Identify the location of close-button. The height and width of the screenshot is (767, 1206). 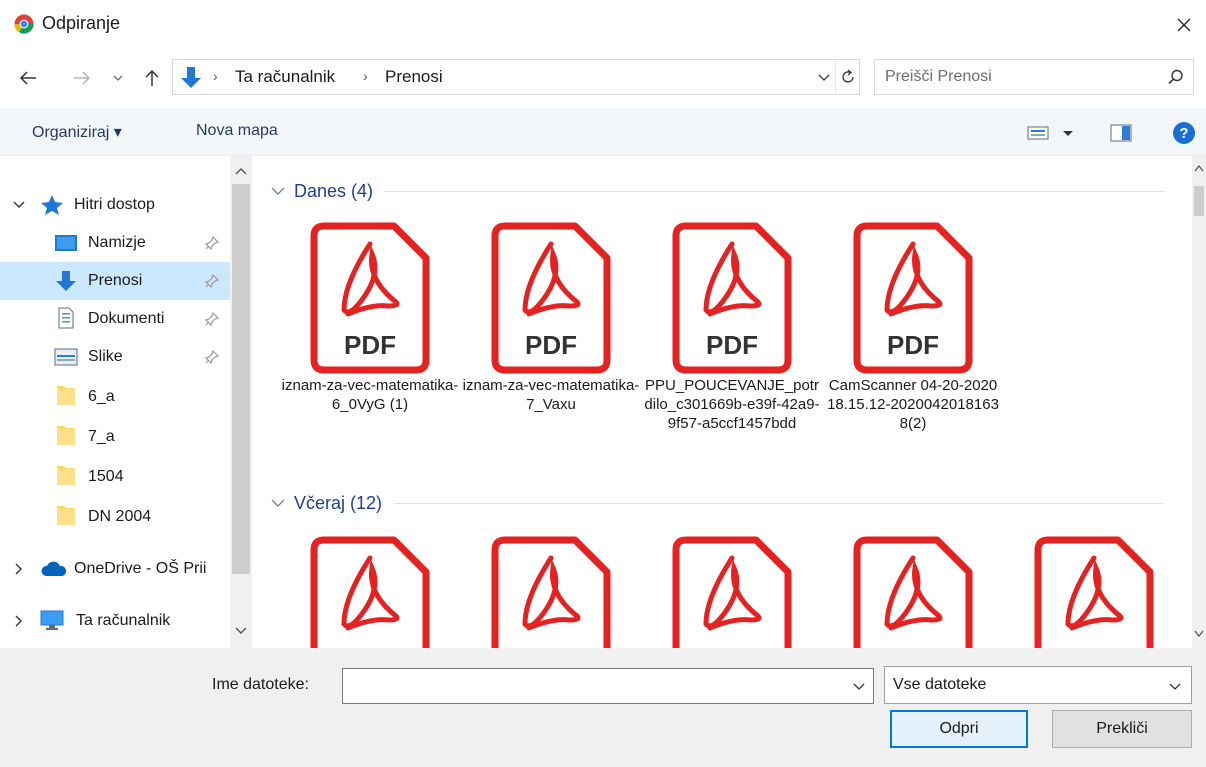
(1184, 25).